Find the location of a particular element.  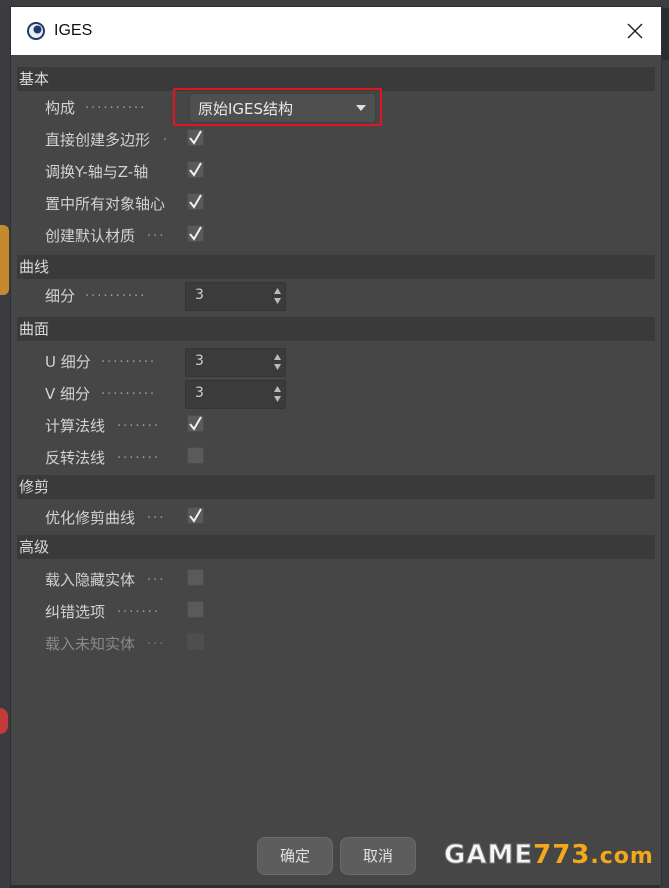

center-axes-label: 置中所有对象轴心 is located at coordinates (105, 204).